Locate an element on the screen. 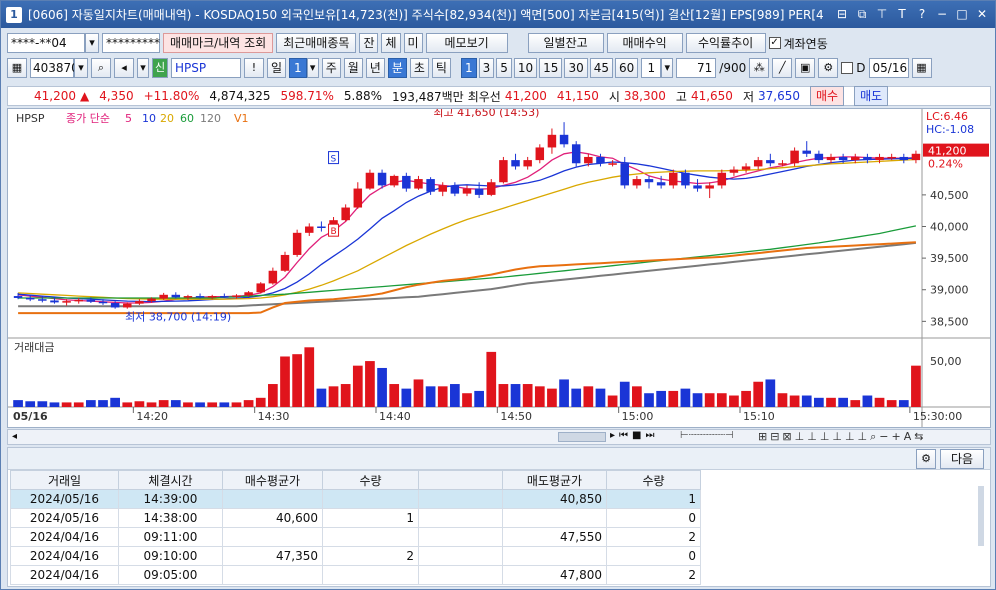 The width and height of the screenshot is (996, 590). unexecuted-button: 미 is located at coordinates (413, 43).